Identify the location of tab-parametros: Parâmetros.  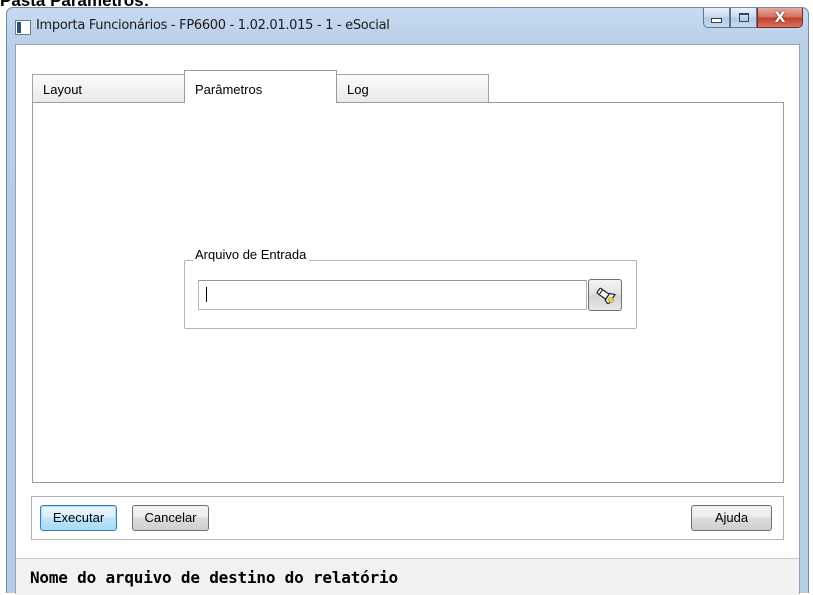
(260, 86).